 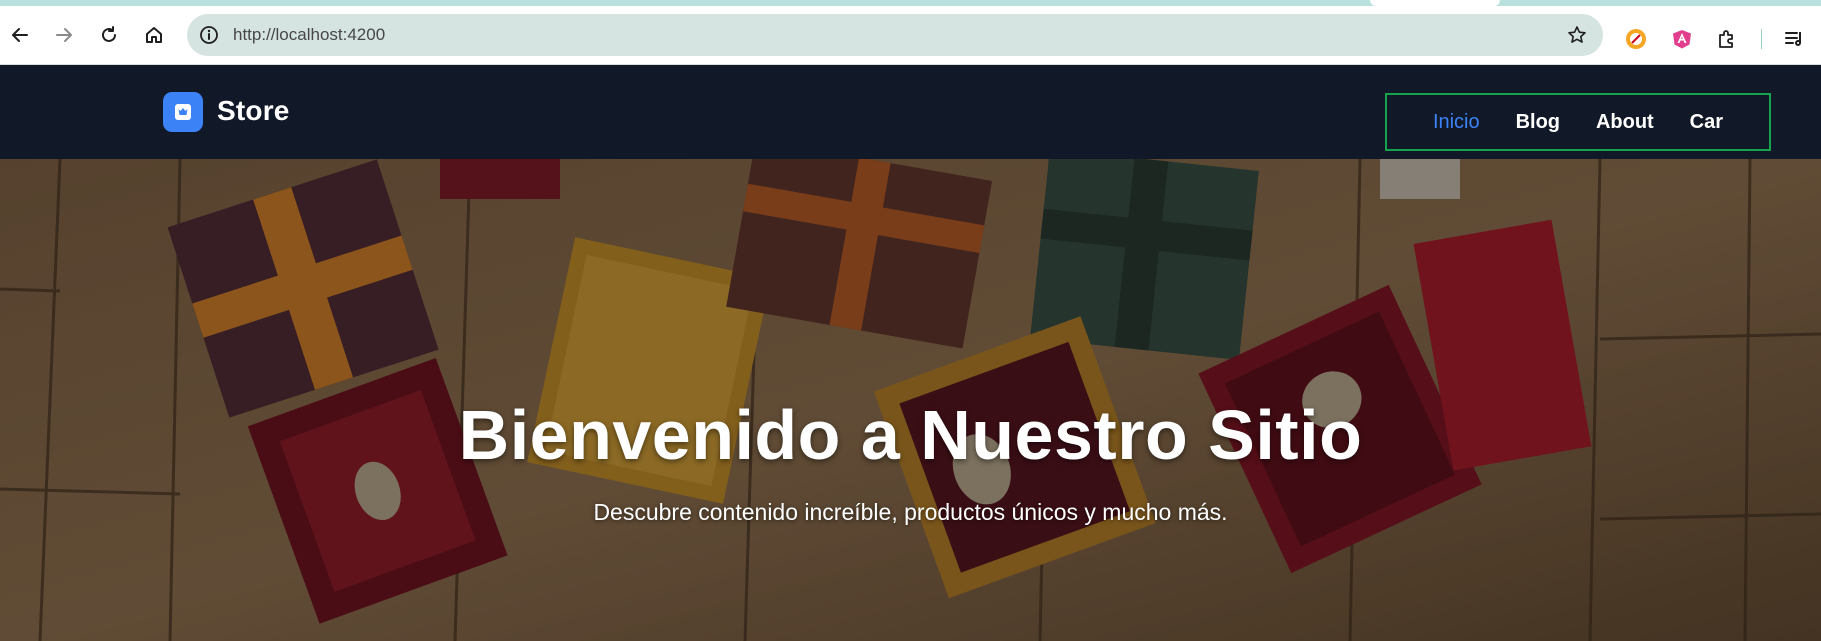 What do you see at coordinates (109, 35) in the screenshot?
I see `reload-icon` at bounding box center [109, 35].